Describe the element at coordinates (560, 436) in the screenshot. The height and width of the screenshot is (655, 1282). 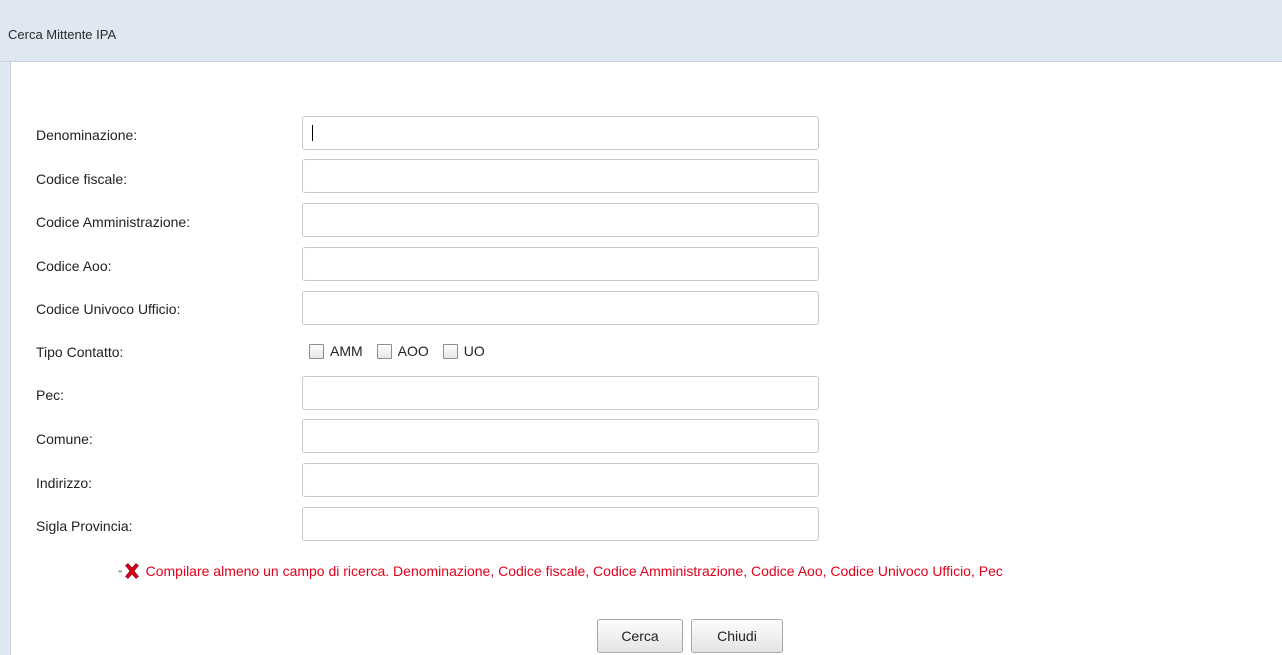
I see `comune-field` at that location.